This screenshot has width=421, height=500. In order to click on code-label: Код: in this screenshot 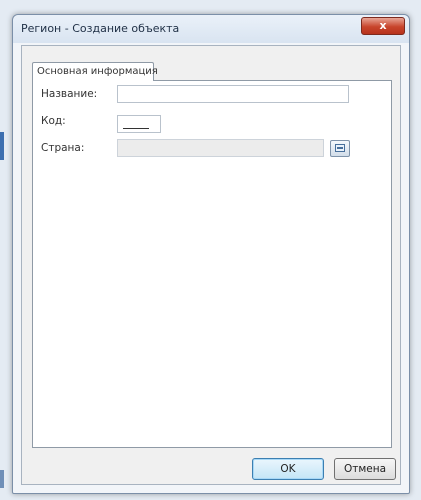, I will do `click(53, 121)`.